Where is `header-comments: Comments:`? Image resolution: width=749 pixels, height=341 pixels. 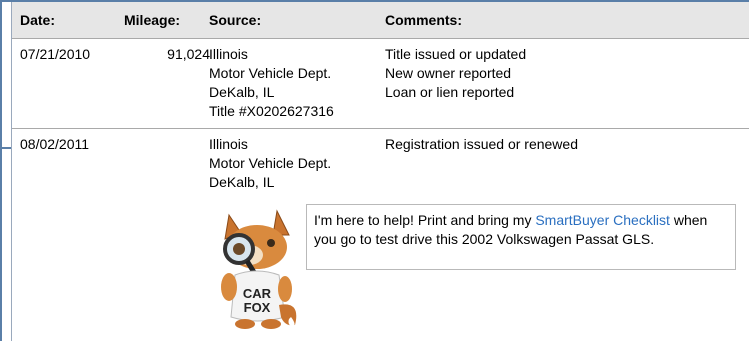 header-comments: Comments: is located at coordinates (424, 20).